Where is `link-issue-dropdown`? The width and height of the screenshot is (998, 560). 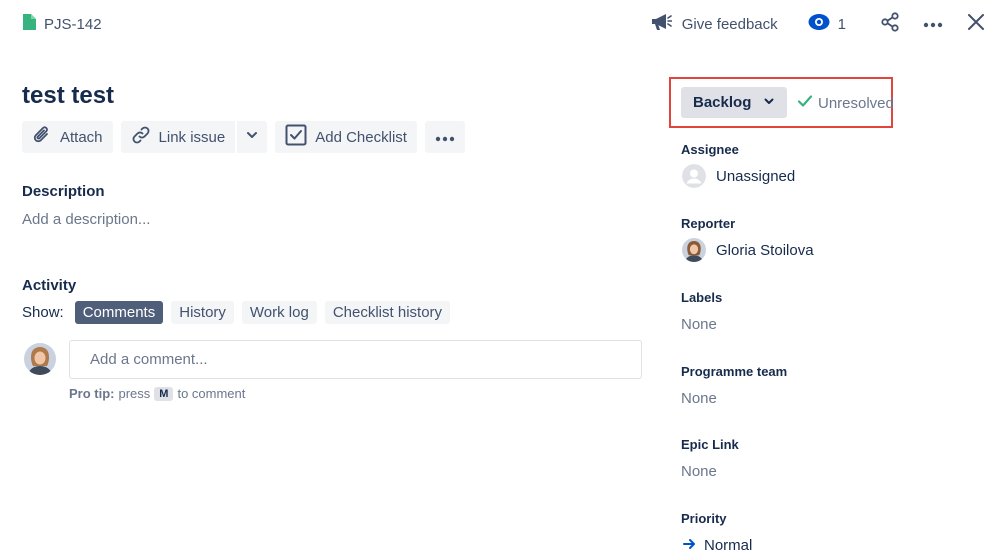 link-issue-dropdown is located at coordinates (252, 137).